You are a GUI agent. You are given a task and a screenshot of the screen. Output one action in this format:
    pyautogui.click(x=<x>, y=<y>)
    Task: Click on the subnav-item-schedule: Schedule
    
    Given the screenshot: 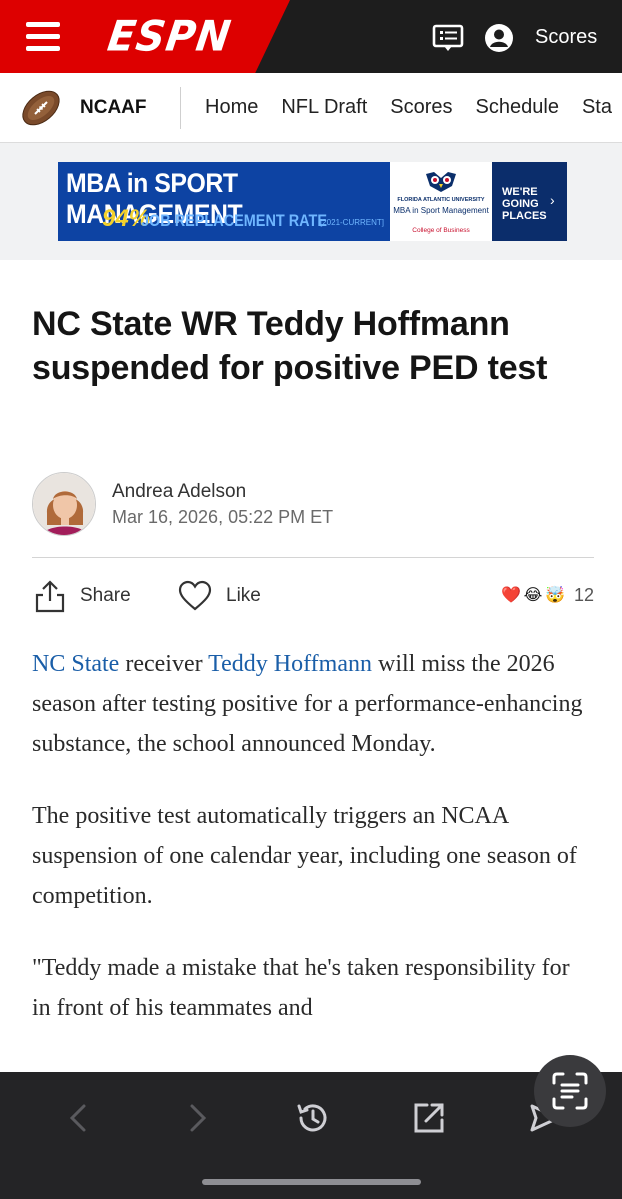 What is the action you would take?
    pyautogui.click(x=517, y=107)
    